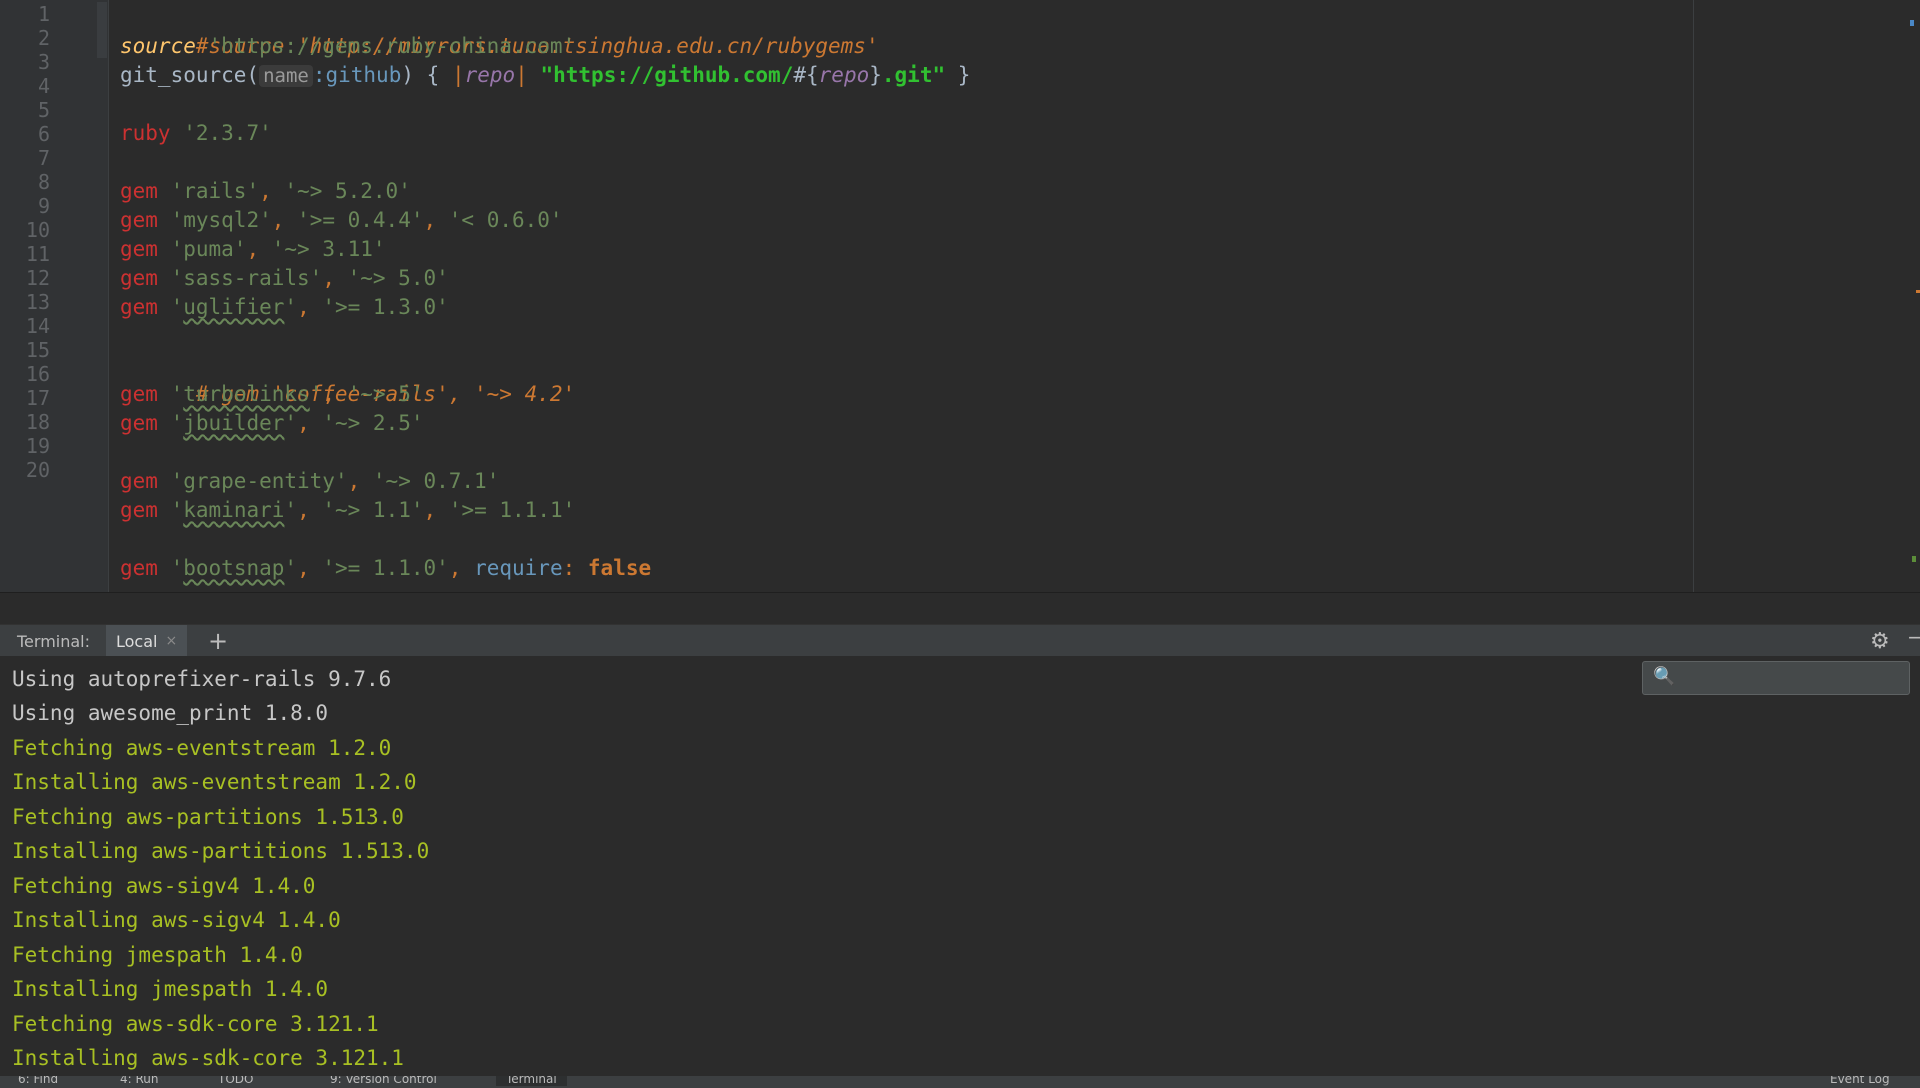 The width and height of the screenshot is (1920, 1088). Describe the element at coordinates (202, 748) in the screenshot. I see `terminal-line: Fetching aws-eventstream 1.2.0` at that location.